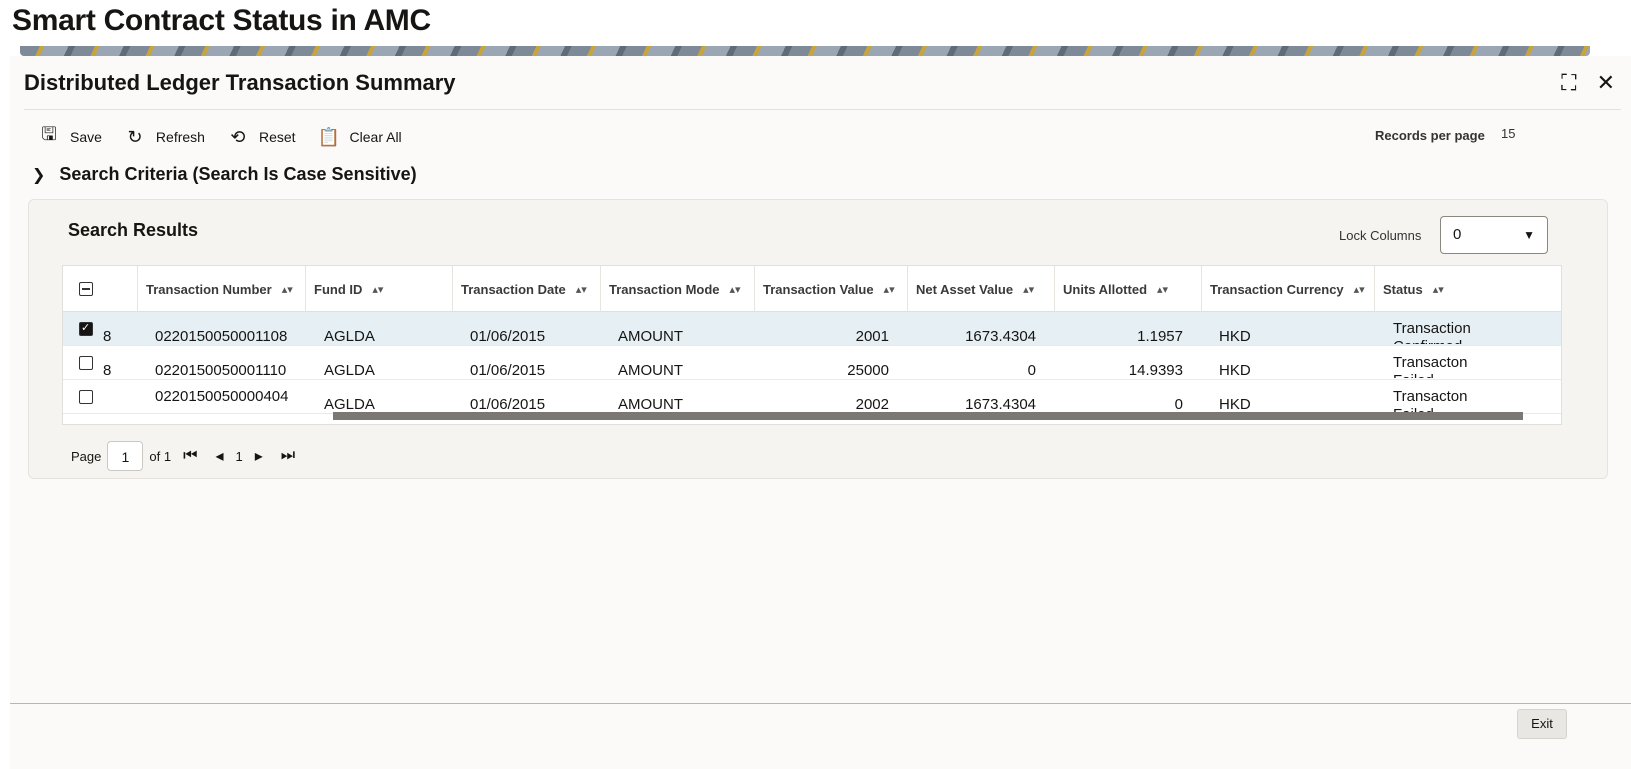 Image resolution: width=1631 pixels, height=769 pixels. I want to click on clear-all-button: 📋 Clear All, so click(360, 137).